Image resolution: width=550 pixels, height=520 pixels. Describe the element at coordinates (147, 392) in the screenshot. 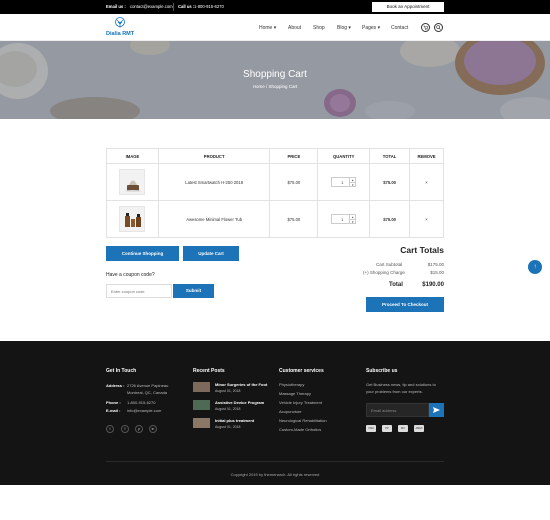

I see `address-line-2: Montreal, QC, Canada` at that location.